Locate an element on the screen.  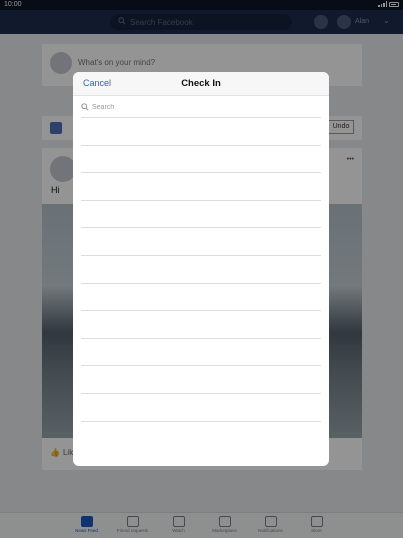
modal-title: Check In is located at coordinates (201, 83).